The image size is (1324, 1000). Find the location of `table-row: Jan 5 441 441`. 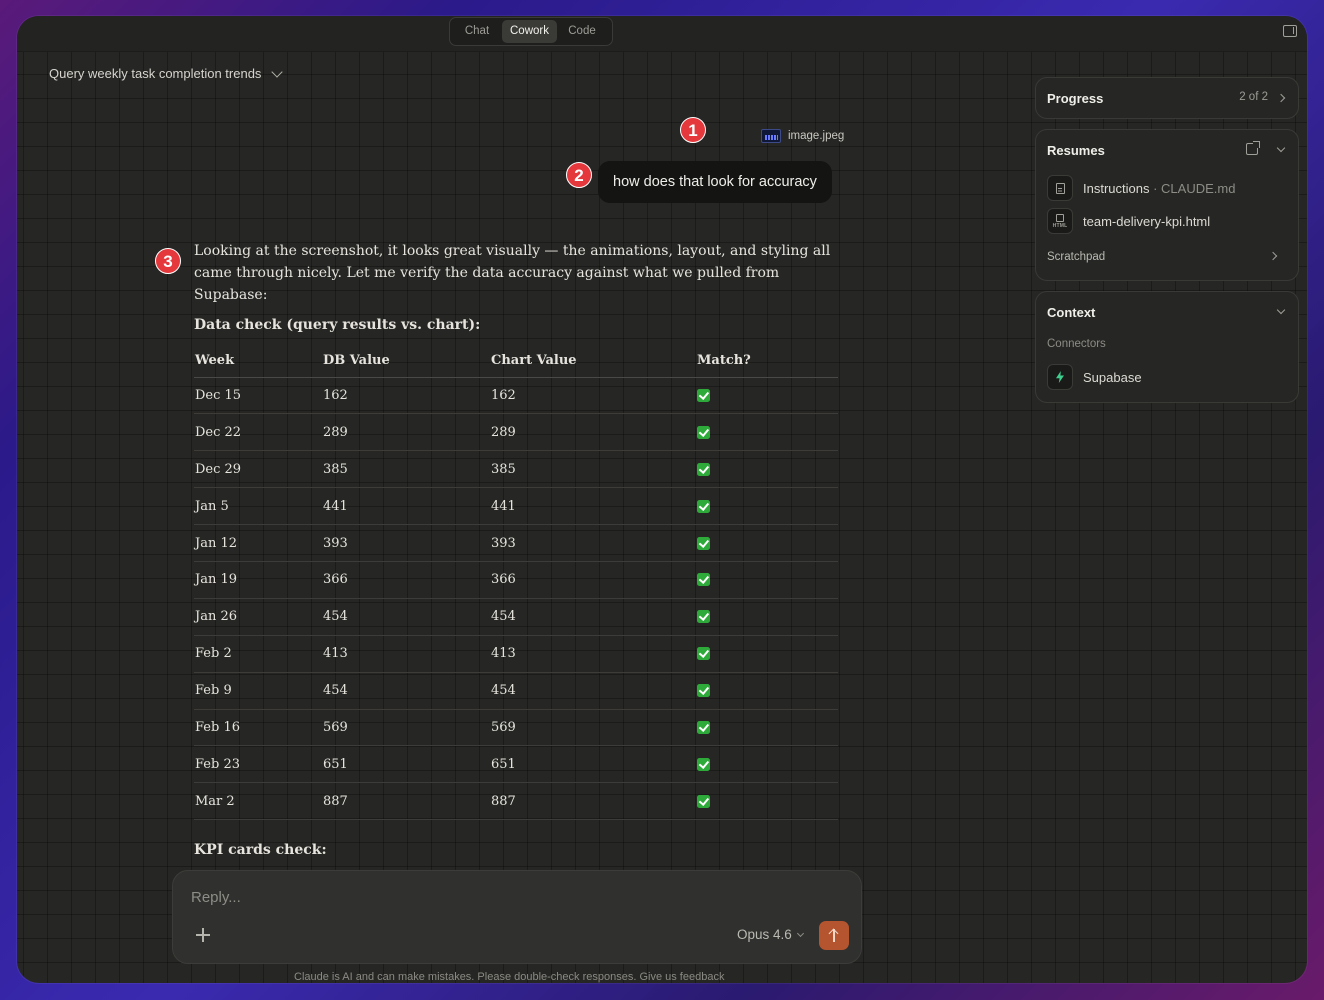

table-row: Jan 5 441 441 is located at coordinates (516, 506).